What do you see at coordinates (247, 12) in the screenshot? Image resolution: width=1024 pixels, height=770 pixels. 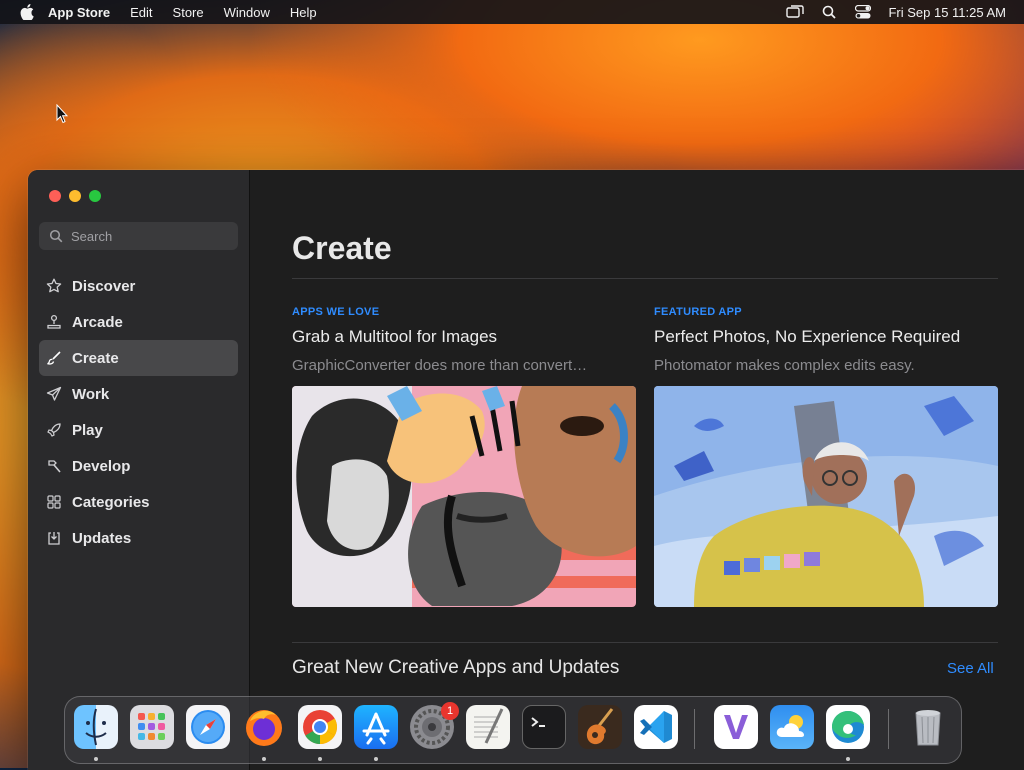 I see `menu-window: Window` at bounding box center [247, 12].